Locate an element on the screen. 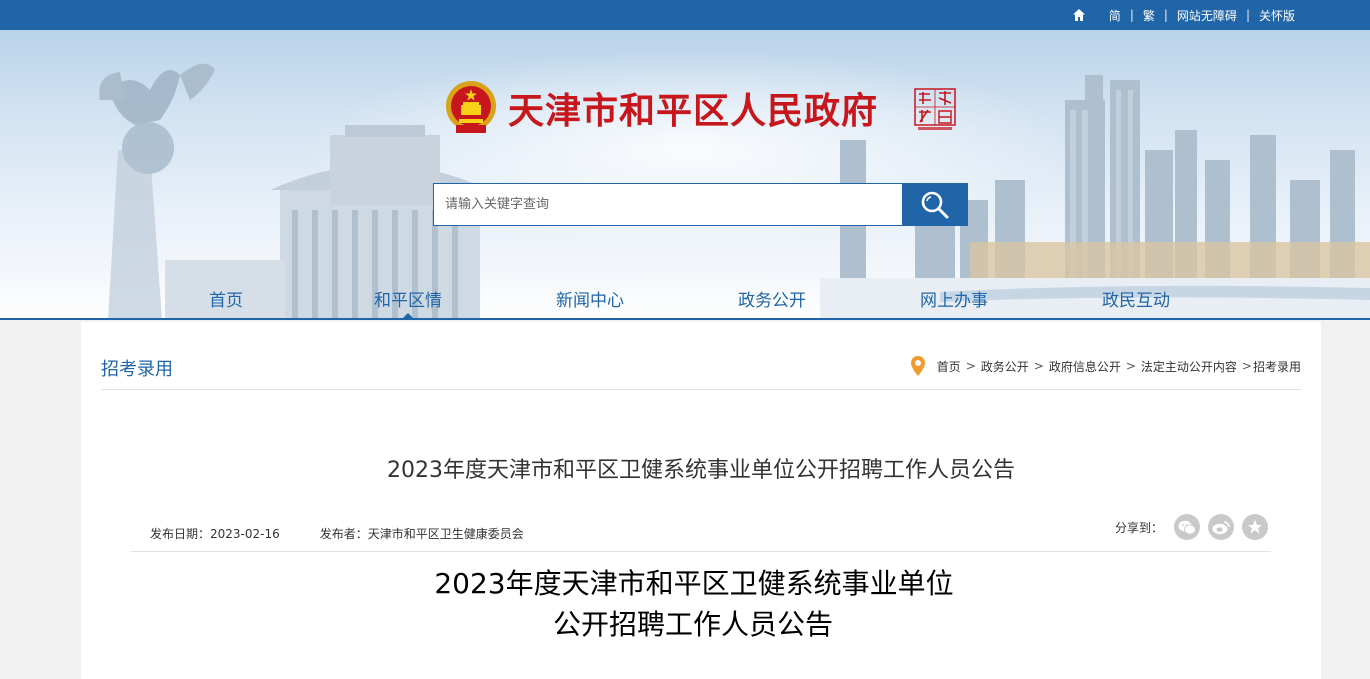 This screenshot has height=679, width=1370. national-emblem-icon is located at coordinates (471, 107).